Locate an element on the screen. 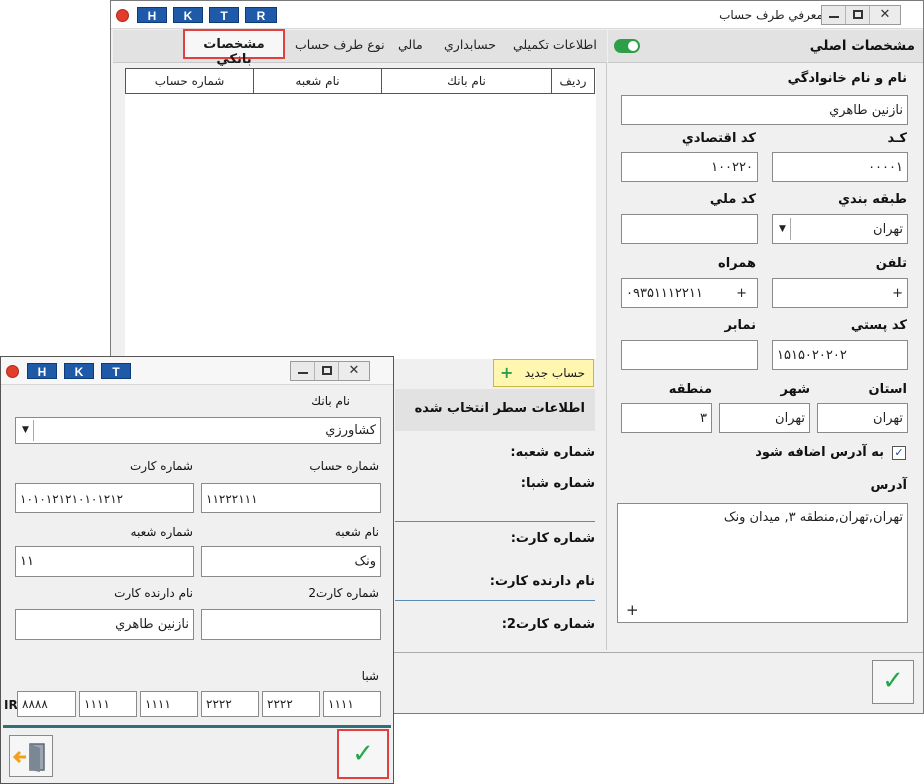  card-no-input: ۱۰۱۰۱۲۱۲۱۰۱۰۱۲۱۲ is located at coordinates (104, 498).